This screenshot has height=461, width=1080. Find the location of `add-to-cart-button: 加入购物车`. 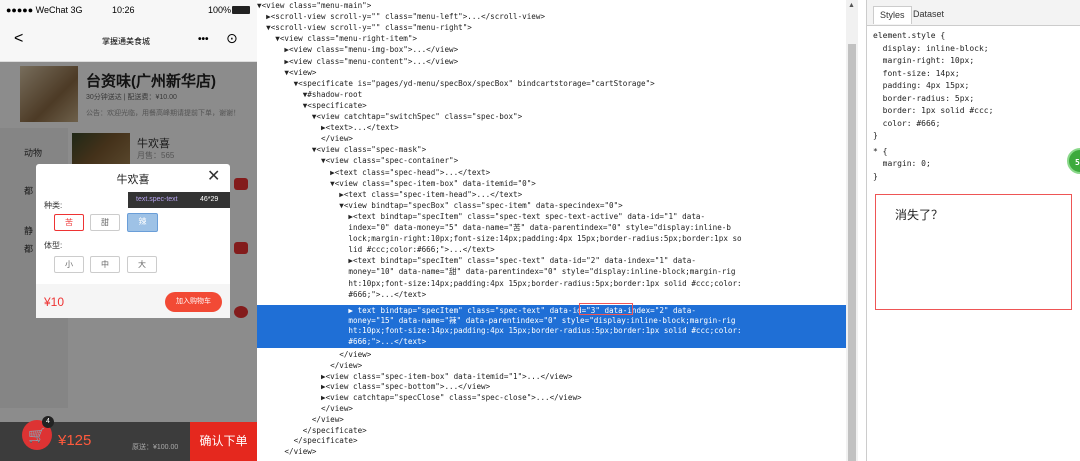

add-to-cart-button: 加入购物车 is located at coordinates (193, 302).